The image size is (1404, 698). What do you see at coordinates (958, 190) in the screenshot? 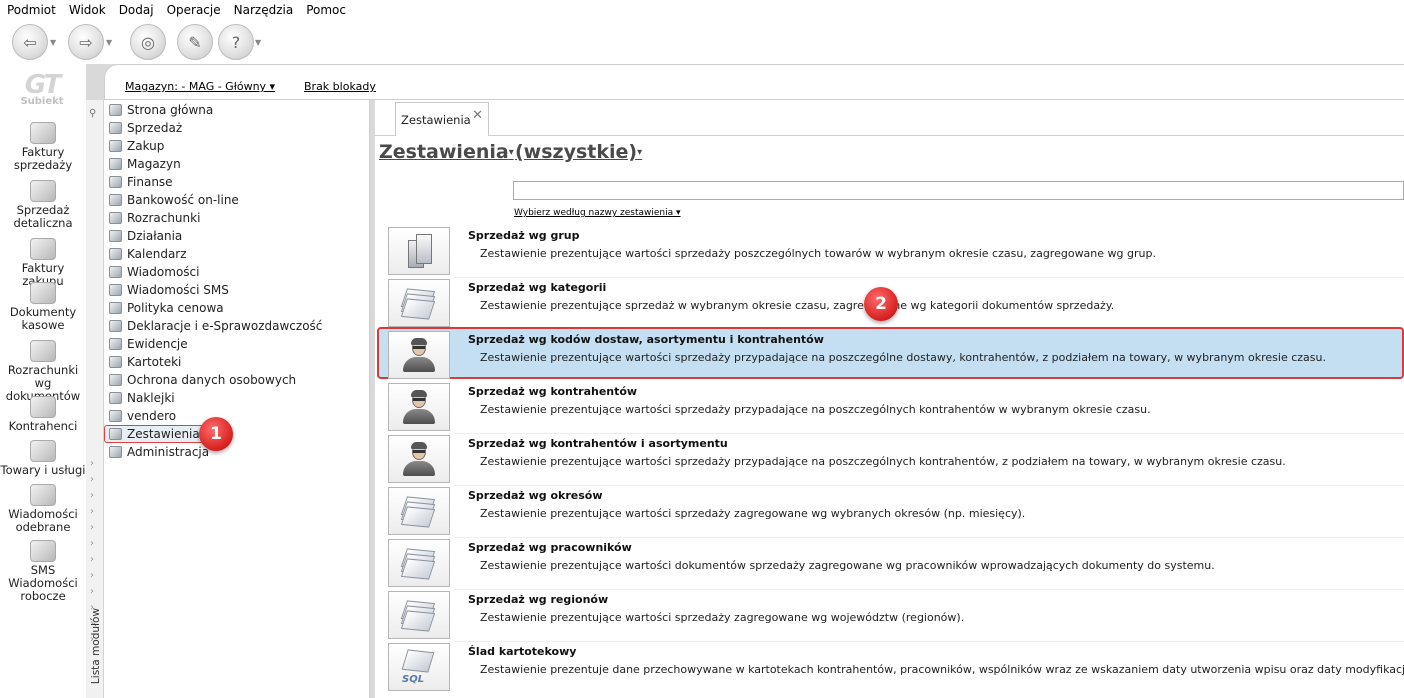
I see `report-search-input` at bounding box center [958, 190].